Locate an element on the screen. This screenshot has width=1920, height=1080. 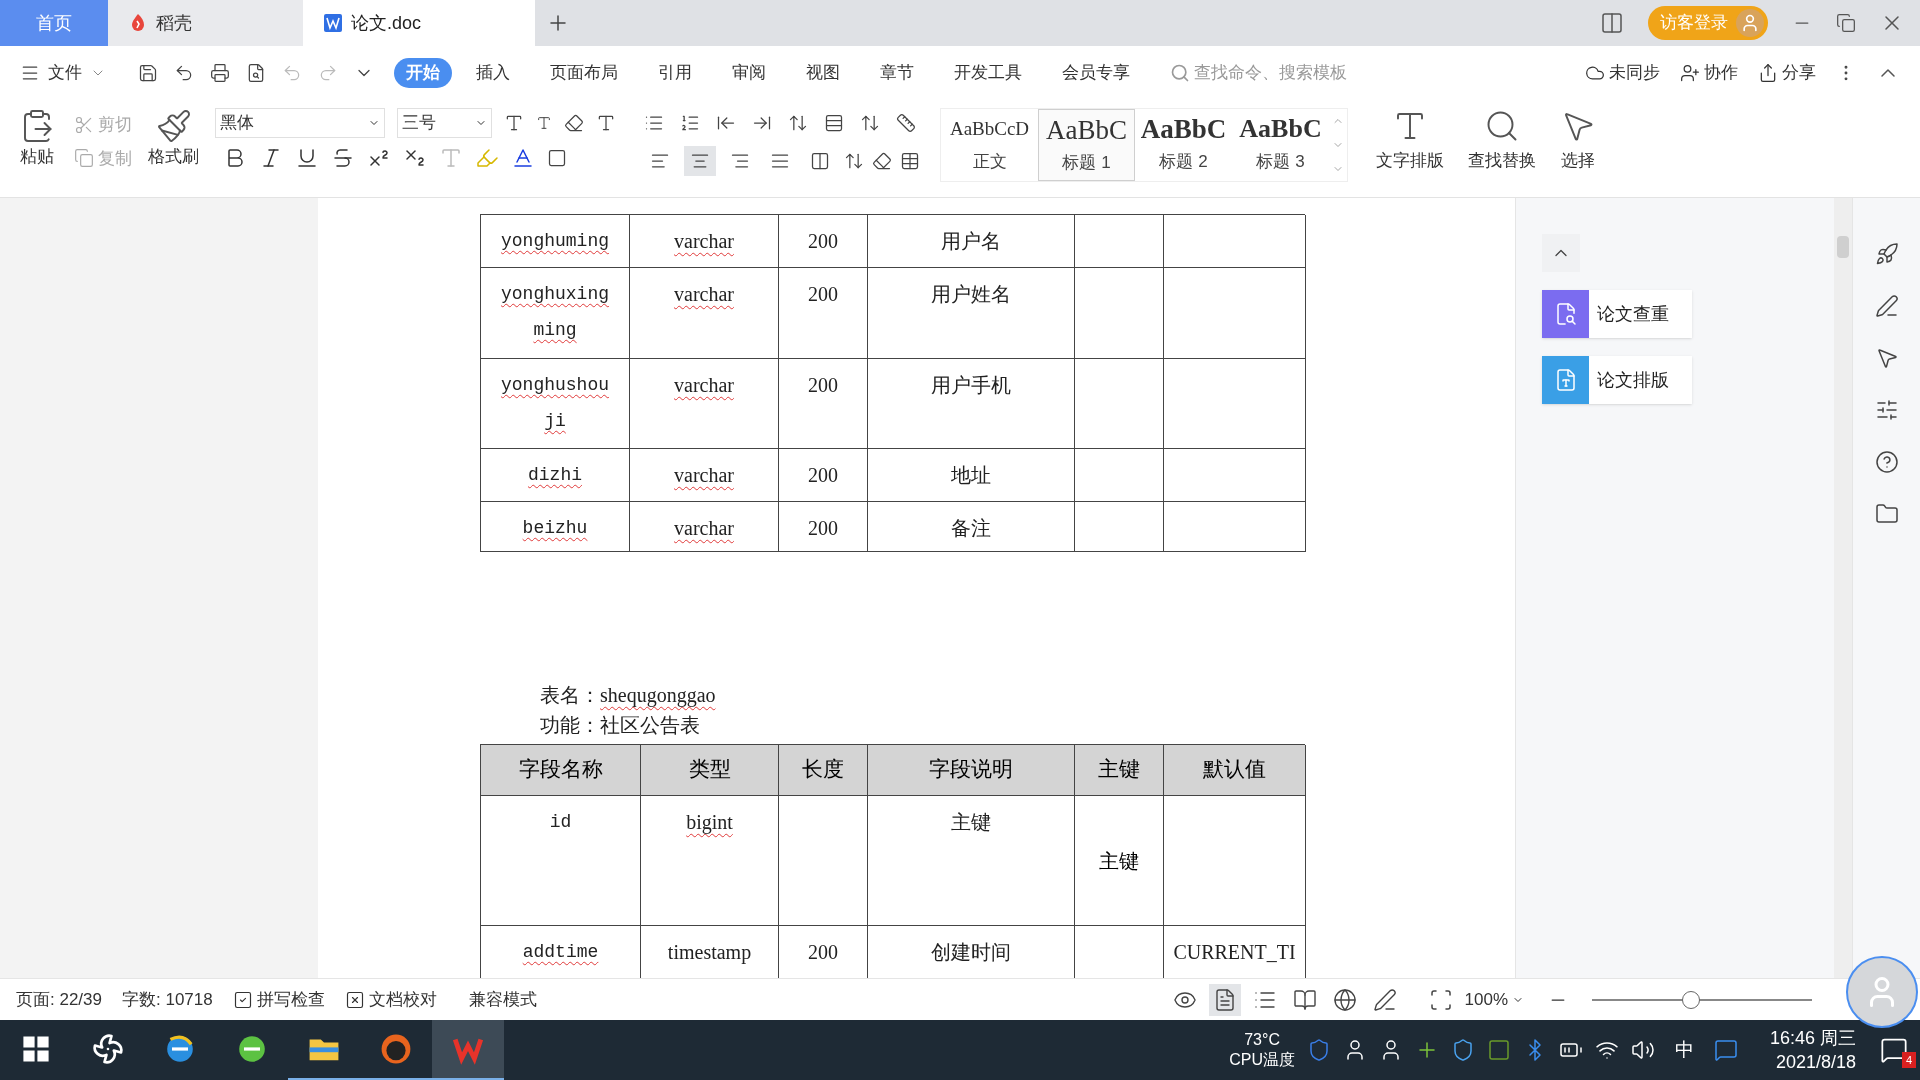
column-header: 字段说明 is located at coordinates (971, 770).